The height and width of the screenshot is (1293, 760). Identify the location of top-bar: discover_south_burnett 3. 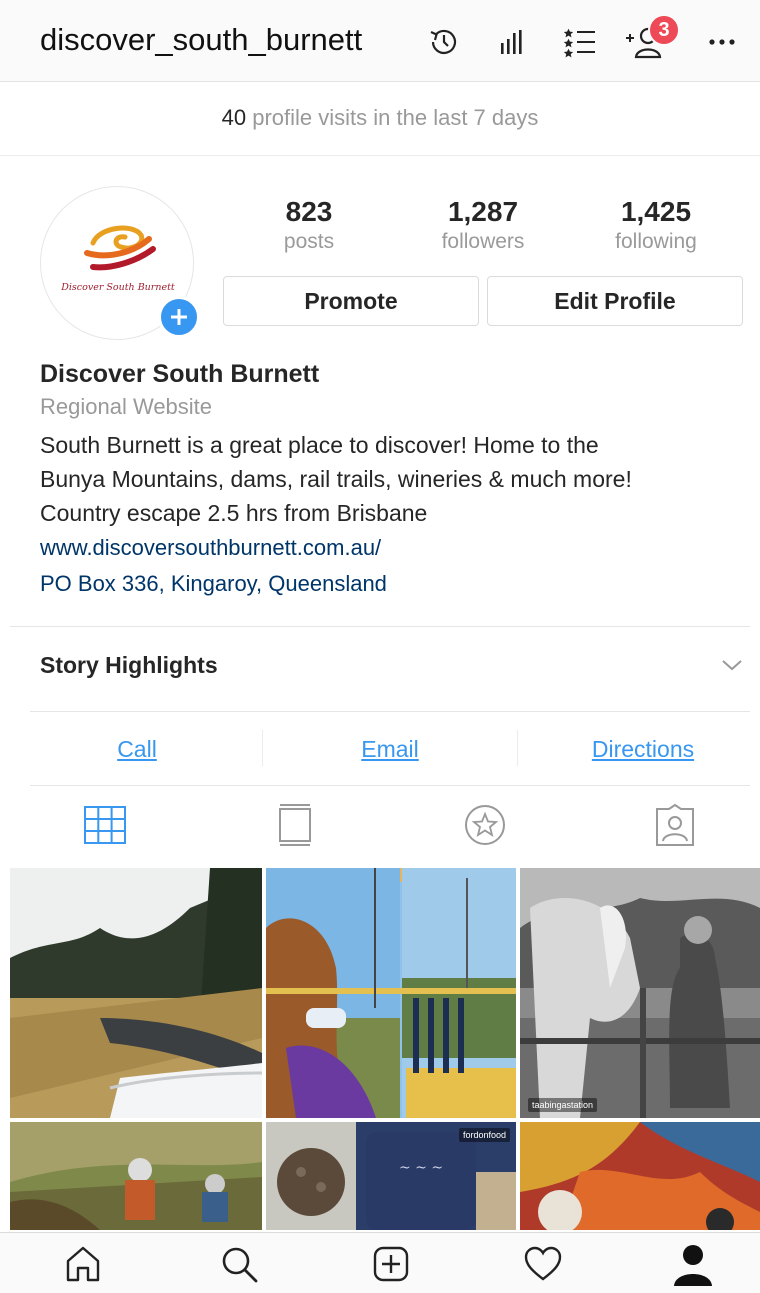
(380, 41).